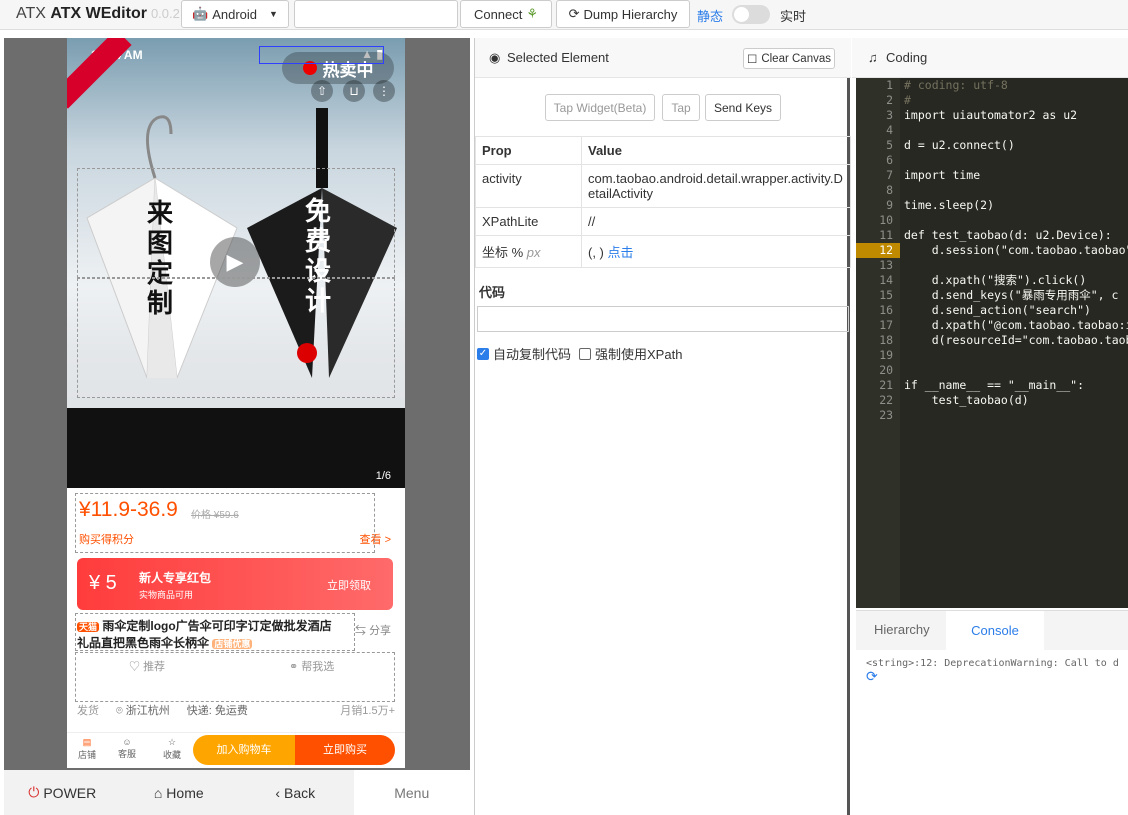  Describe the element at coordinates (483, 353) in the screenshot. I see `auto-copy-checkbox: ✓` at that location.